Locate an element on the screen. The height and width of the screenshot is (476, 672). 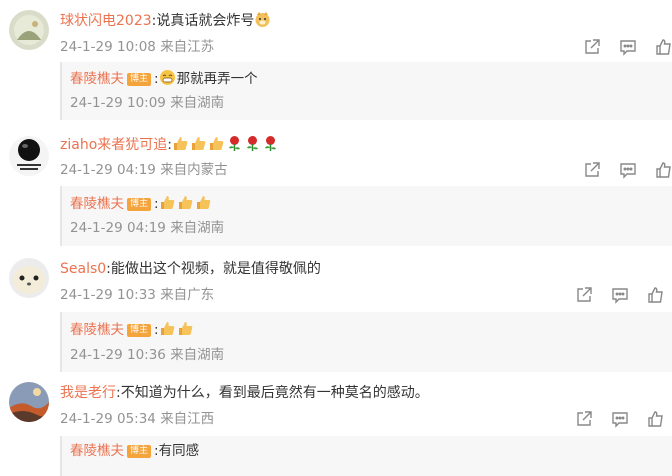
comment-body: Seals0:能做出这个视频，就是值得敬佩的 is located at coordinates (190, 269).